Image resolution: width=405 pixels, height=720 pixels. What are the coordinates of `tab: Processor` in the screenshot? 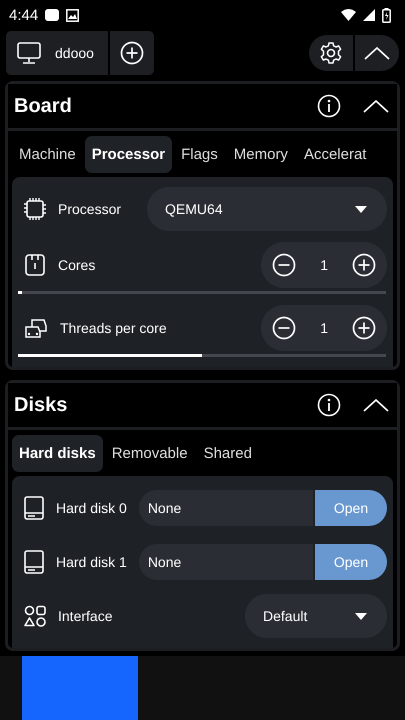 It's located at (128, 154).